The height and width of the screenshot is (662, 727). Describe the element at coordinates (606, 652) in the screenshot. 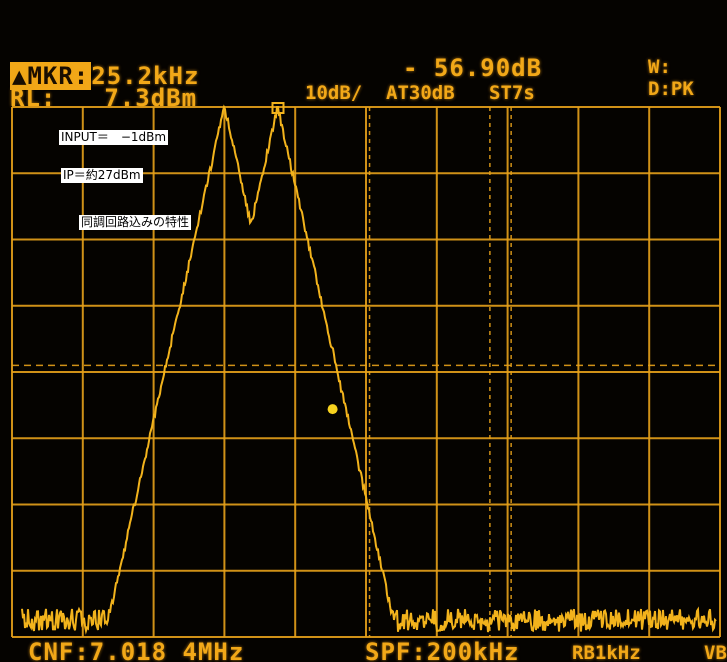

I see `resolution-bandwidth: RB1kHz` at that location.